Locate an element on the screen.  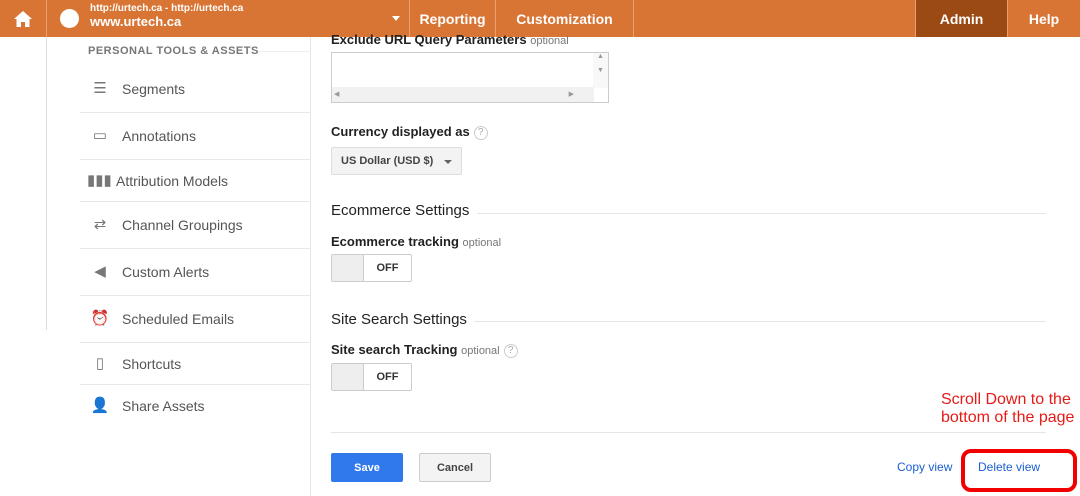
megaphone-icon: ◀ is located at coordinates (100, 271).